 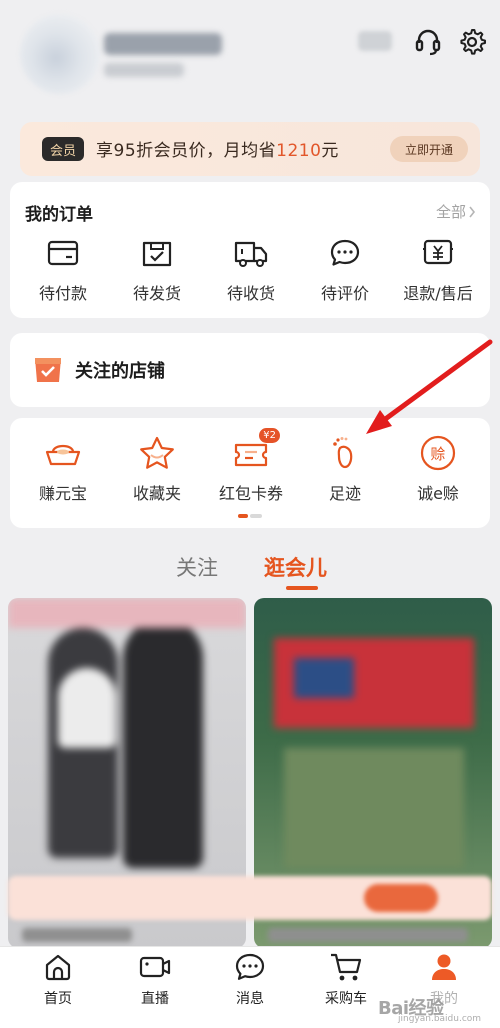 I want to click on nav-cart: 采购车, so click(x=346, y=979).